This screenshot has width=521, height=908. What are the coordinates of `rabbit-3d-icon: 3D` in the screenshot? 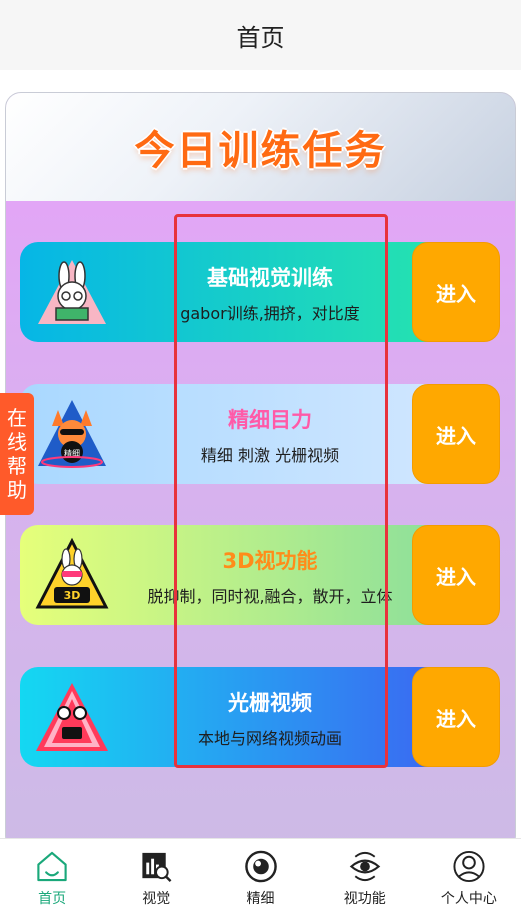 It's located at (72, 573).